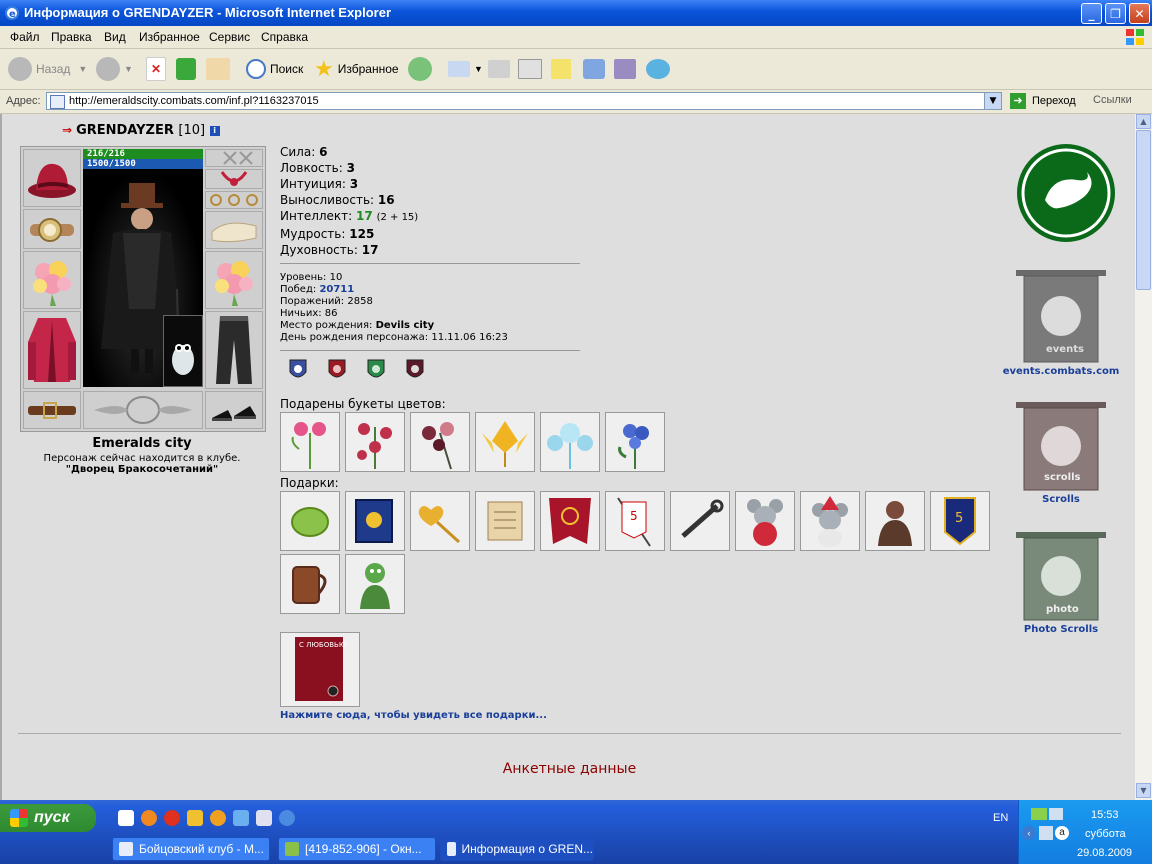 The height and width of the screenshot is (864, 1152). I want to click on menu-edit: Правка, so click(71, 37).